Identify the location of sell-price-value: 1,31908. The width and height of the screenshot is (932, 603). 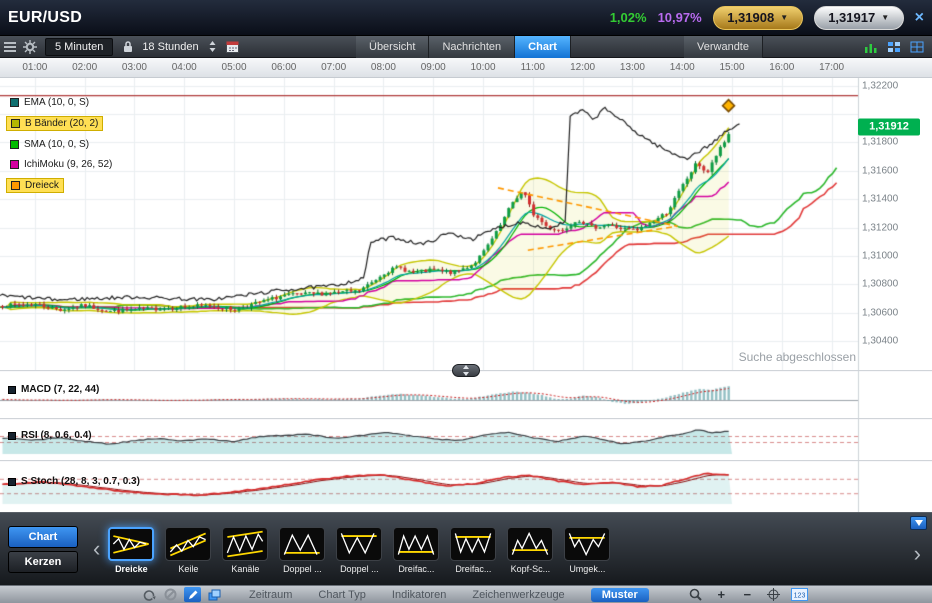
(751, 17).